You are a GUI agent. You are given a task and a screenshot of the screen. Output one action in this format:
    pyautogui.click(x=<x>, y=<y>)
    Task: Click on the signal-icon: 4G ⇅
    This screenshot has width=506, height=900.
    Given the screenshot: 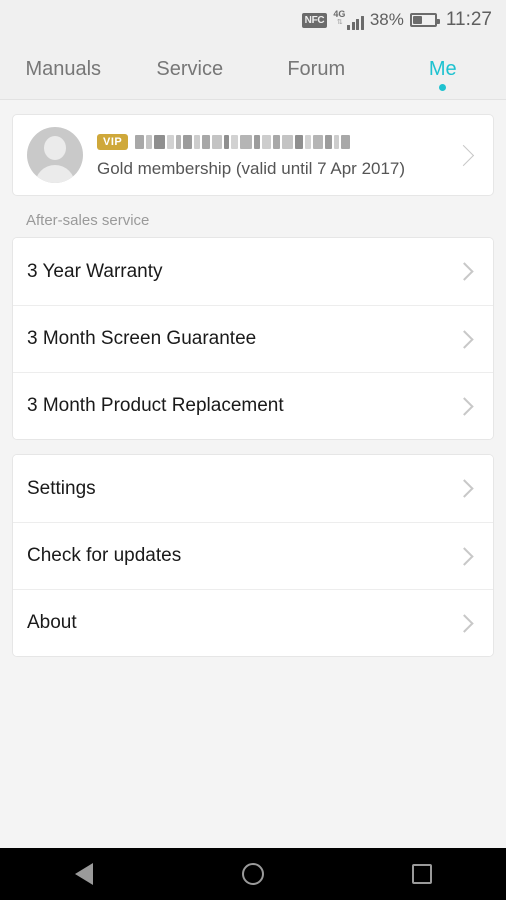 What is the action you would take?
    pyautogui.click(x=348, y=20)
    